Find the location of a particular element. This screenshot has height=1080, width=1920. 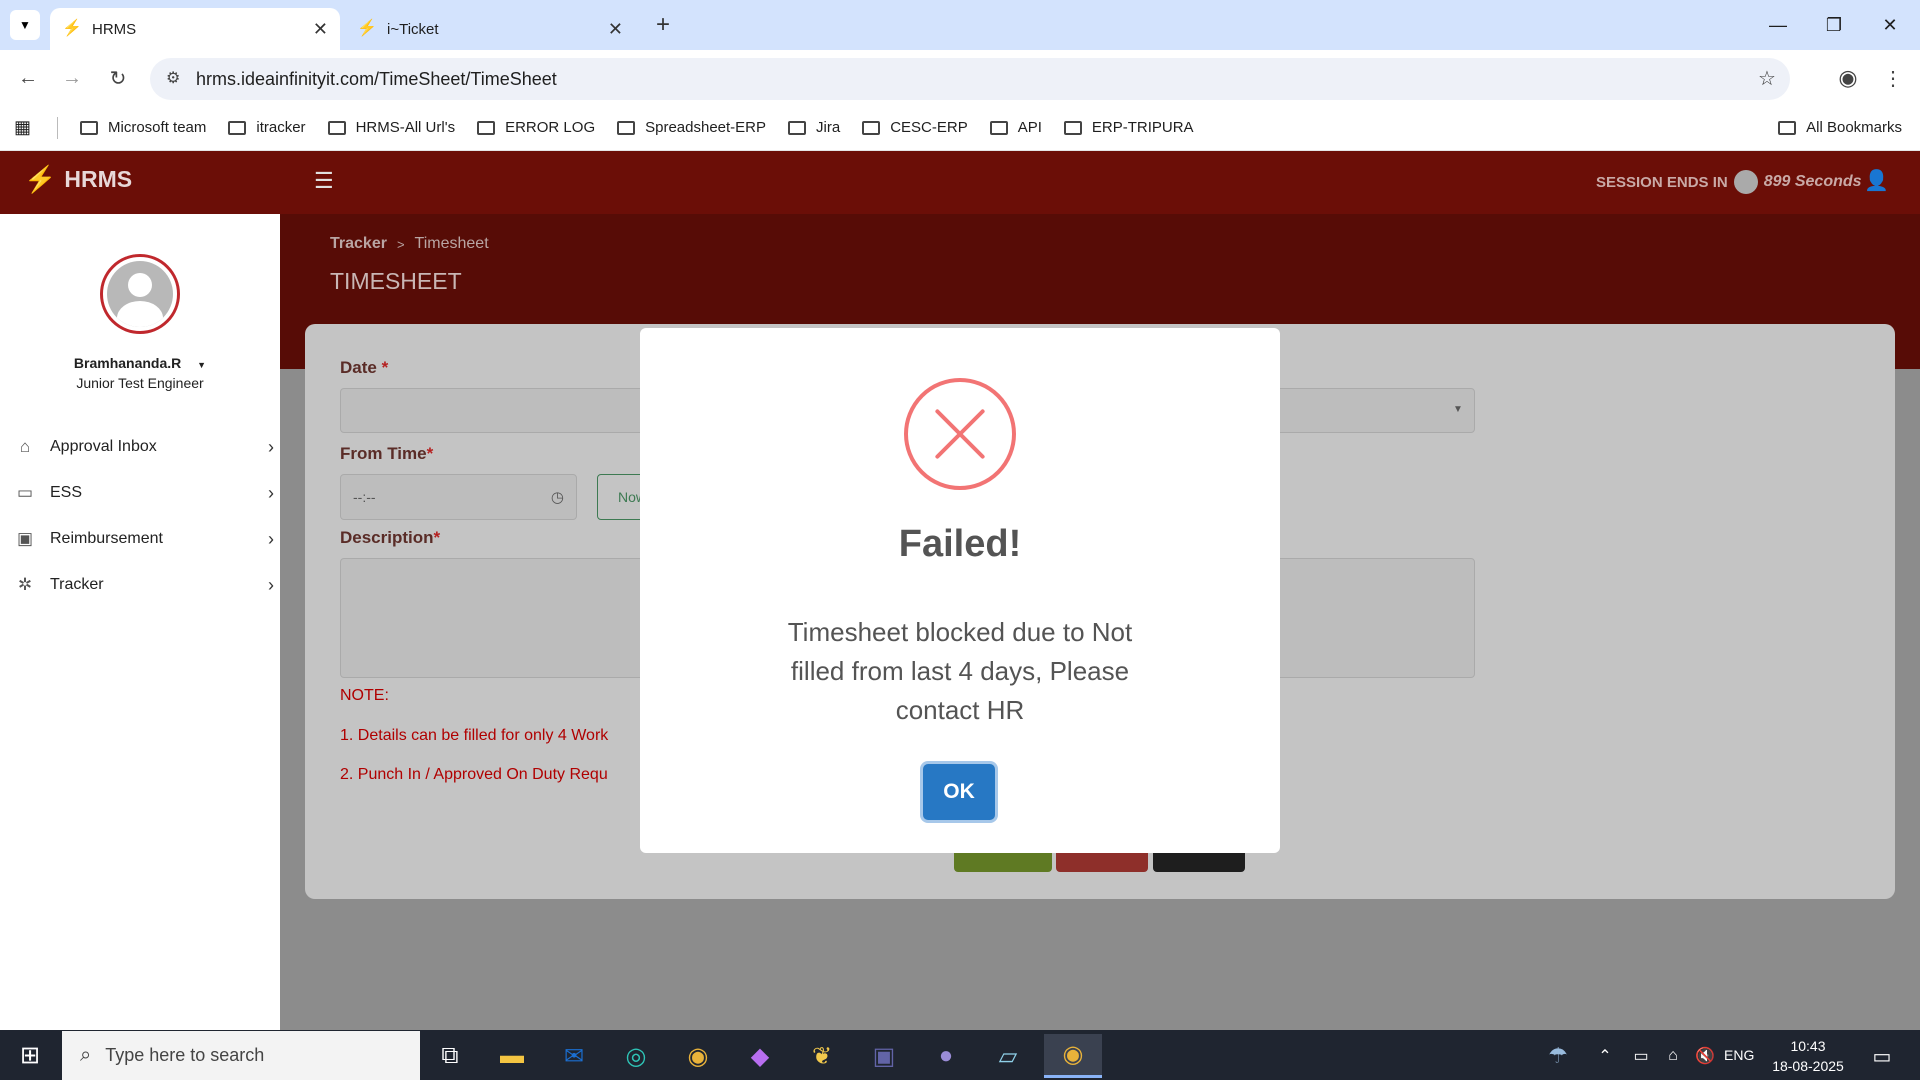

description-label: Description* is located at coordinates (390, 537).